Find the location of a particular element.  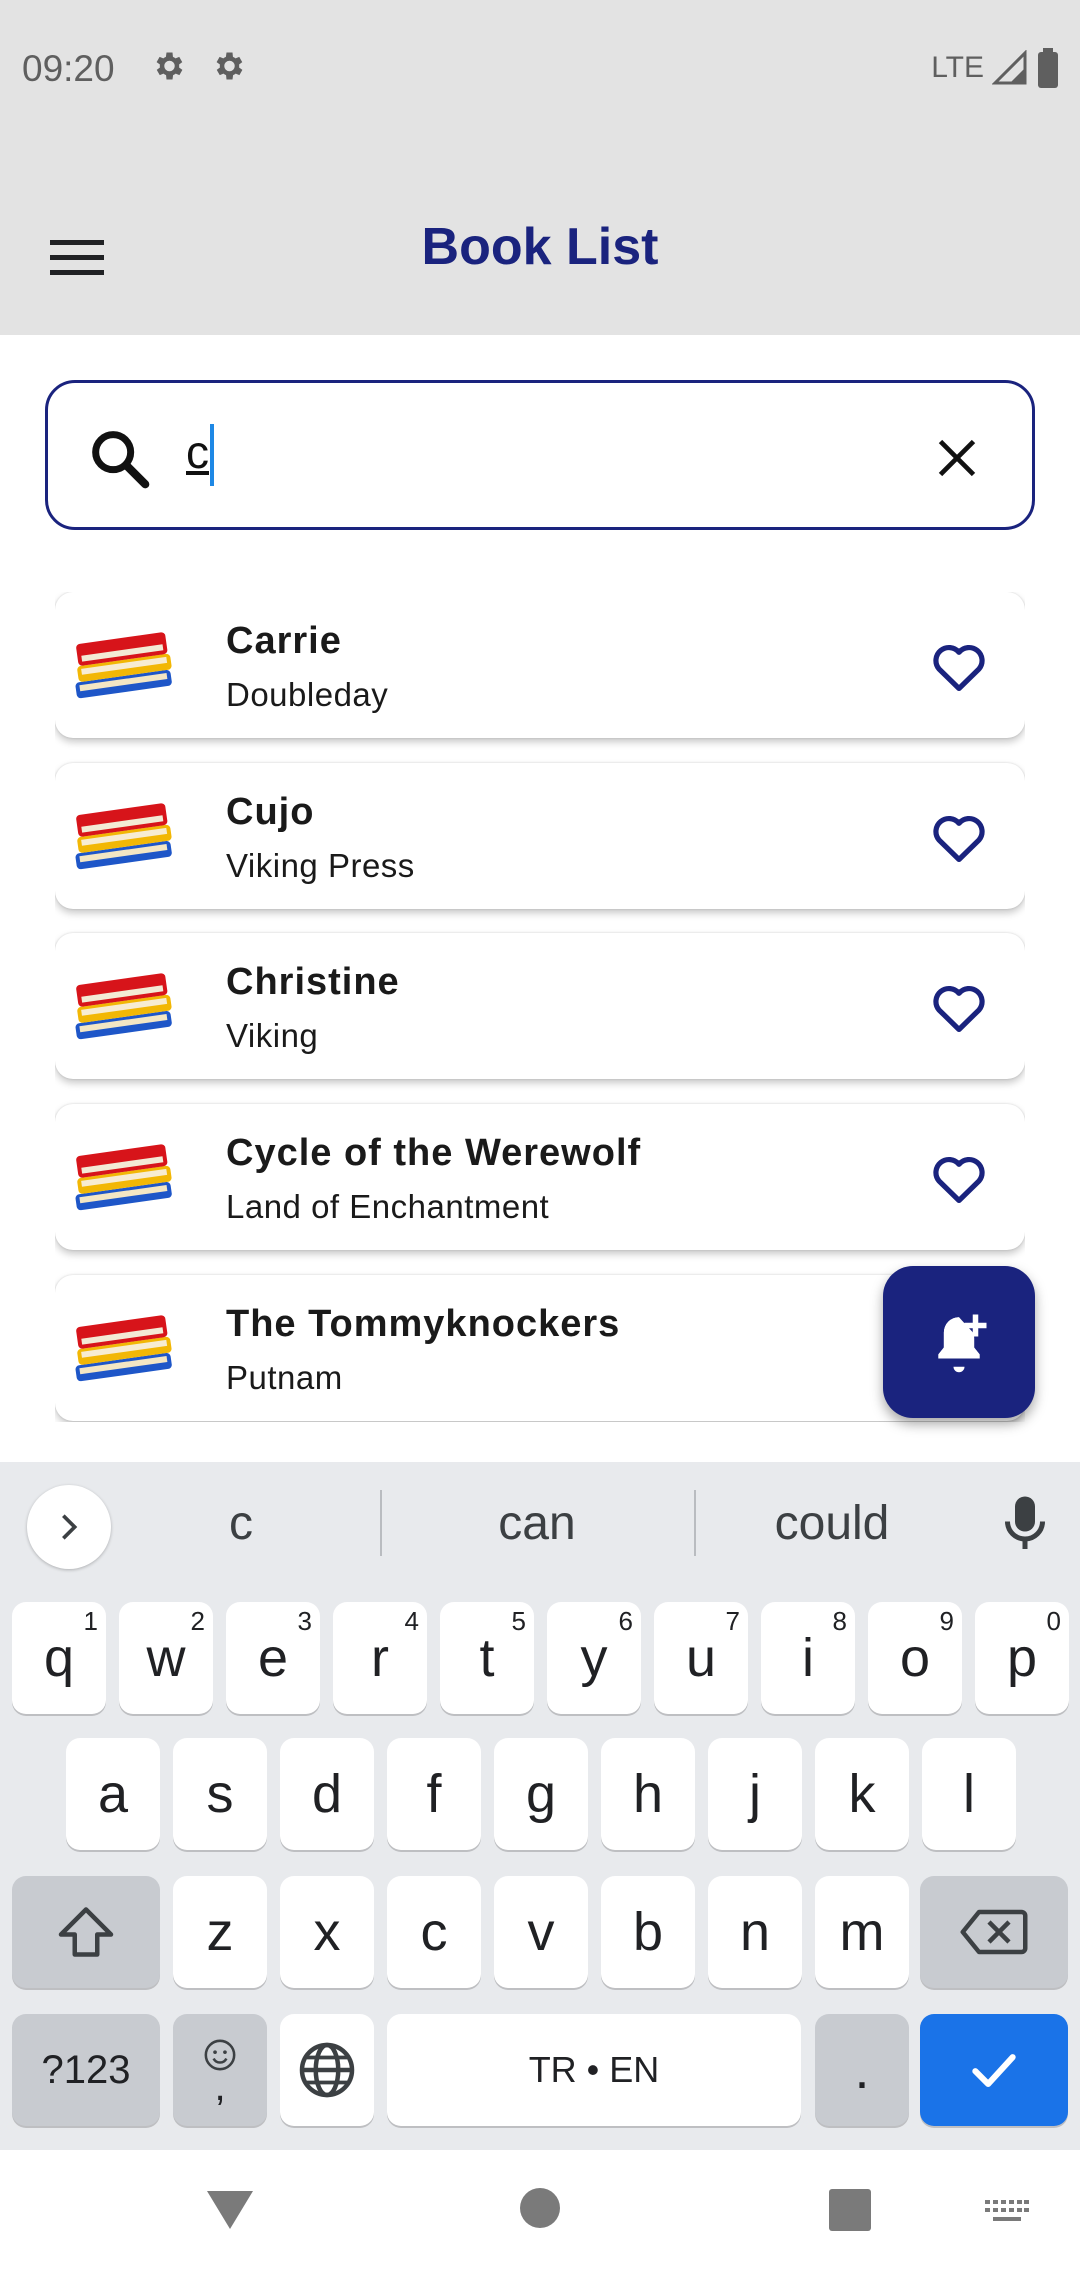

key-j: j is located at coordinates (755, 1794).